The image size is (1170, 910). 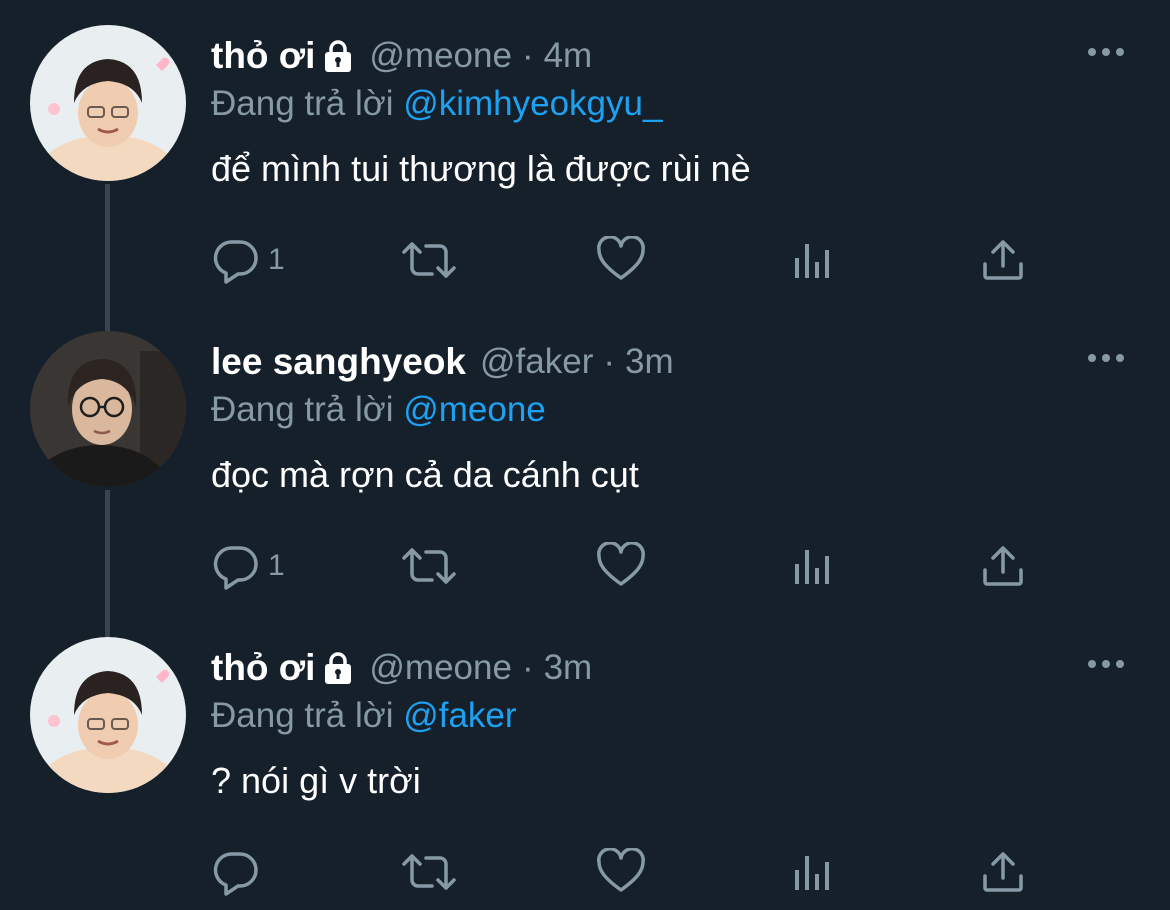 What do you see at coordinates (474, 409) in the screenshot?
I see `mention-link: @meone` at bounding box center [474, 409].